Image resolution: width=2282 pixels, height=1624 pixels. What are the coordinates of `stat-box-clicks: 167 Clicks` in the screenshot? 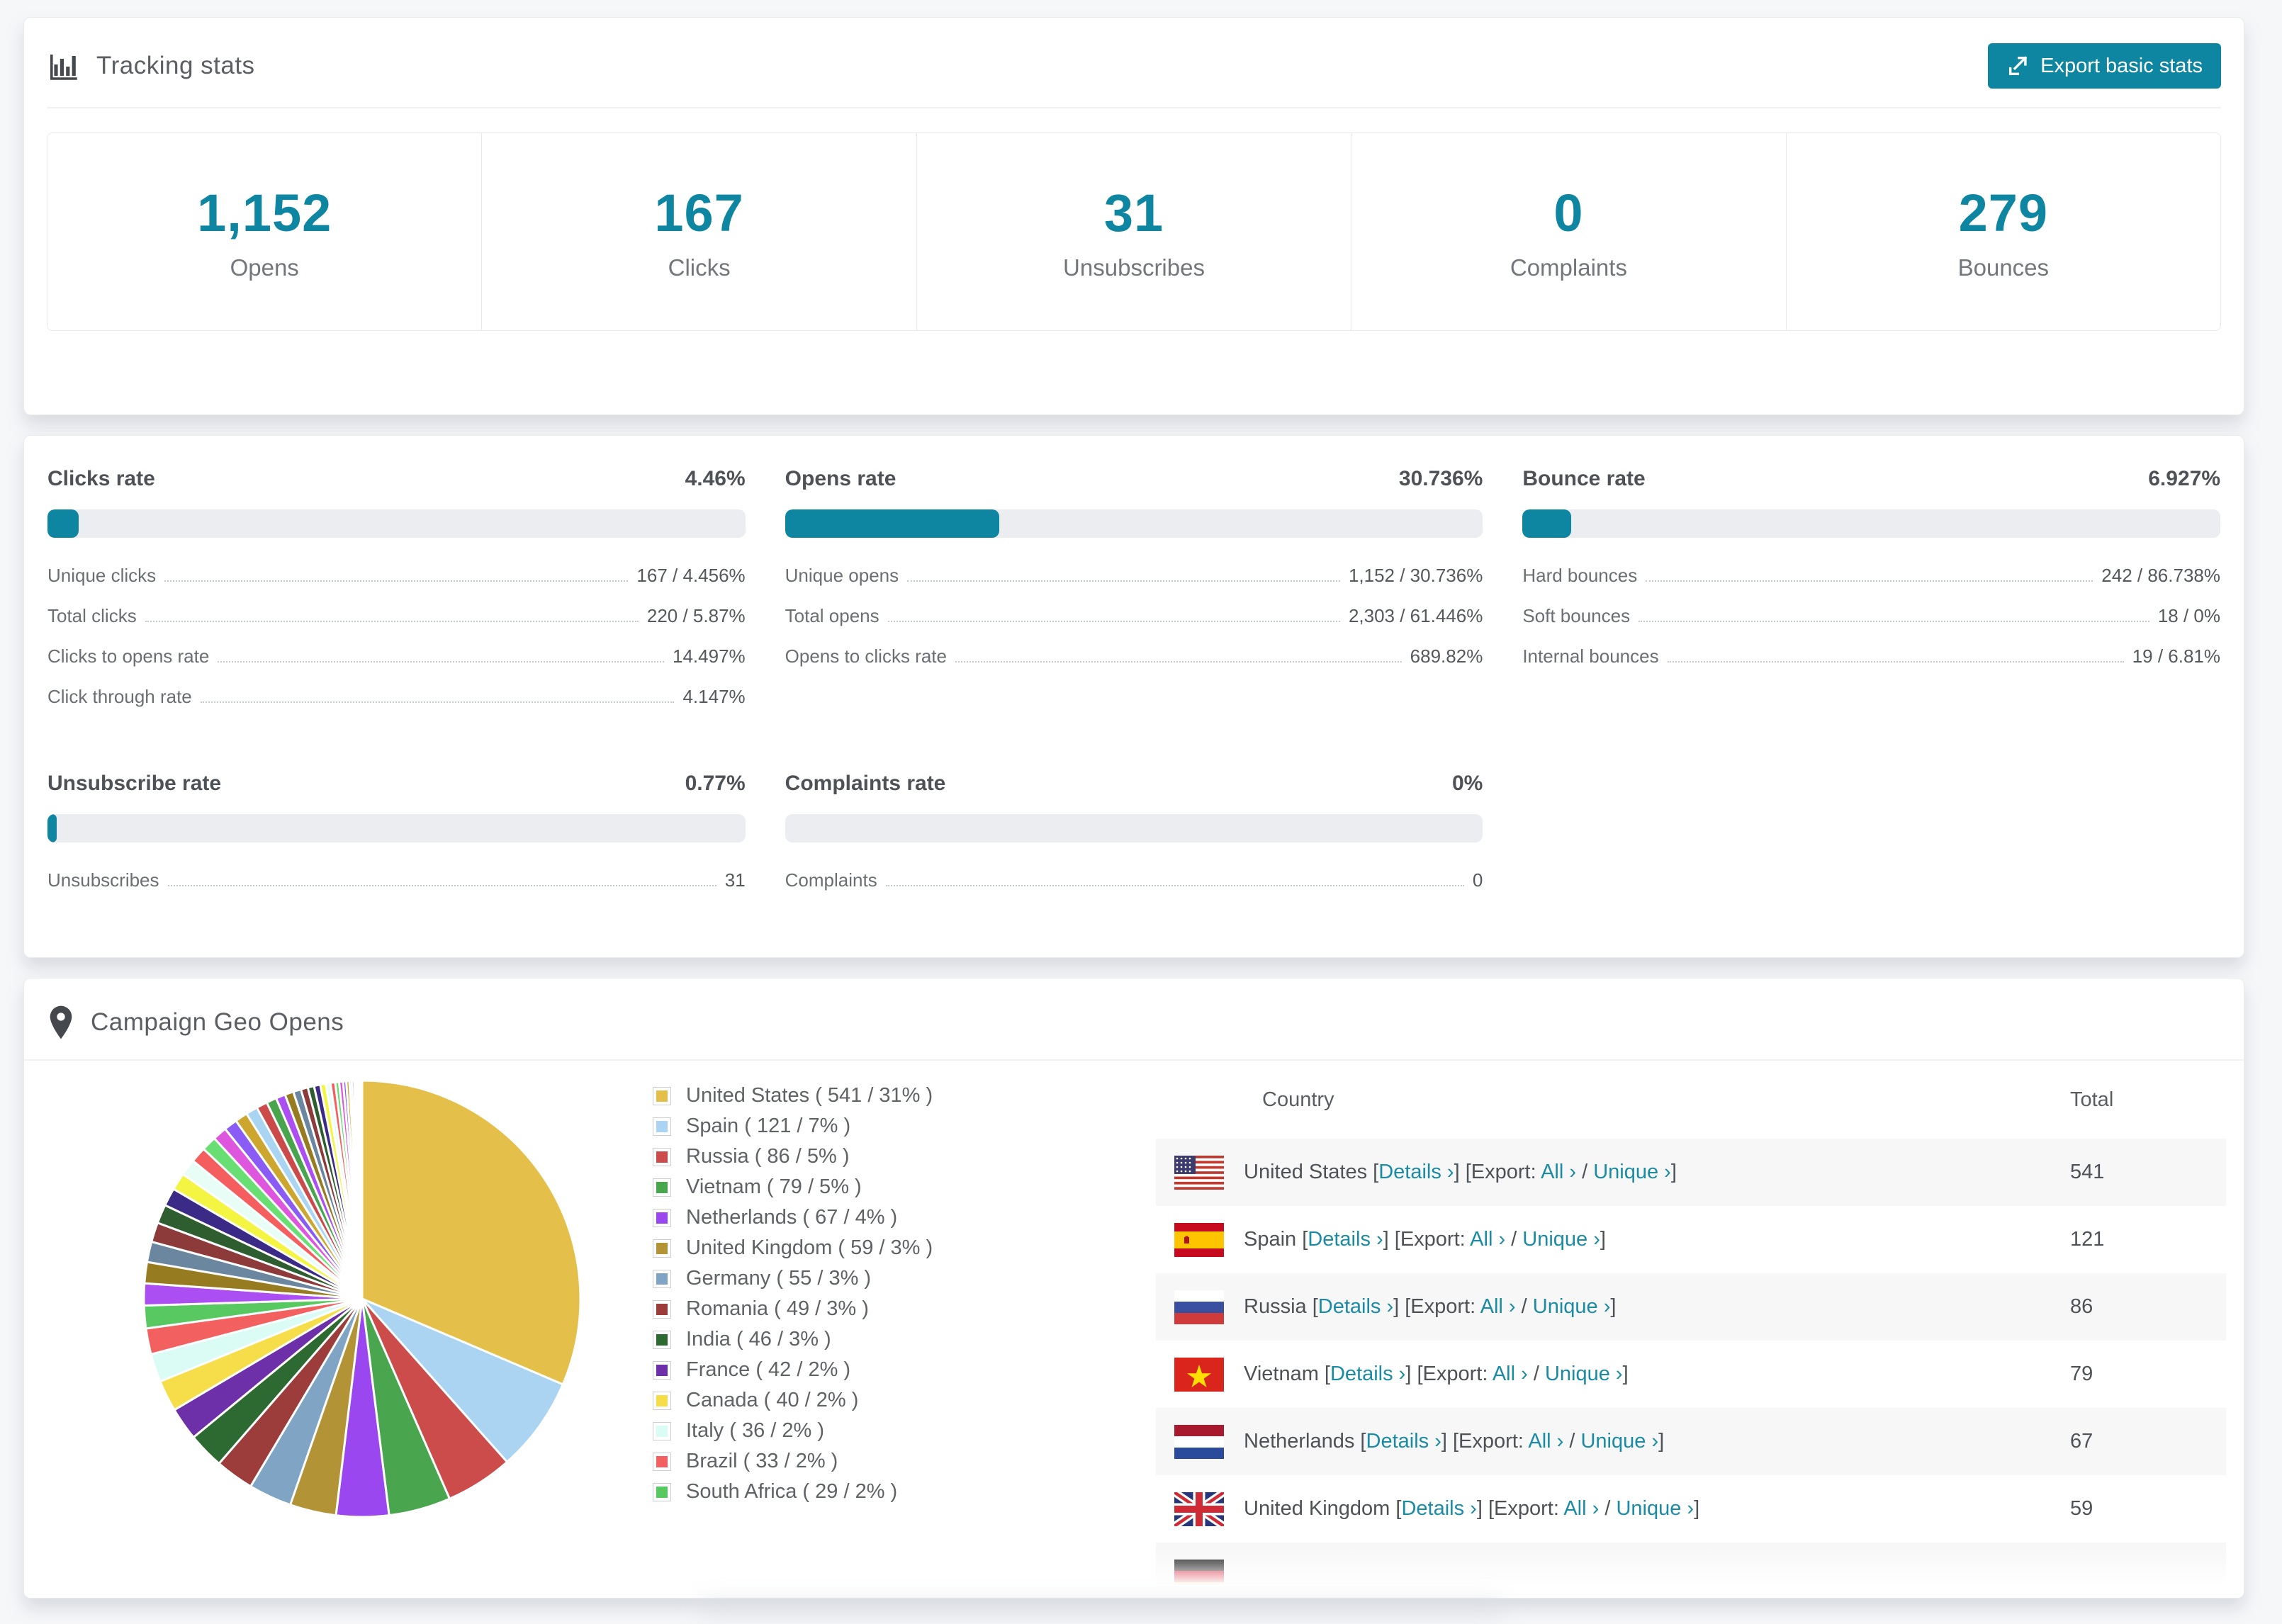 It's located at (699, 231).